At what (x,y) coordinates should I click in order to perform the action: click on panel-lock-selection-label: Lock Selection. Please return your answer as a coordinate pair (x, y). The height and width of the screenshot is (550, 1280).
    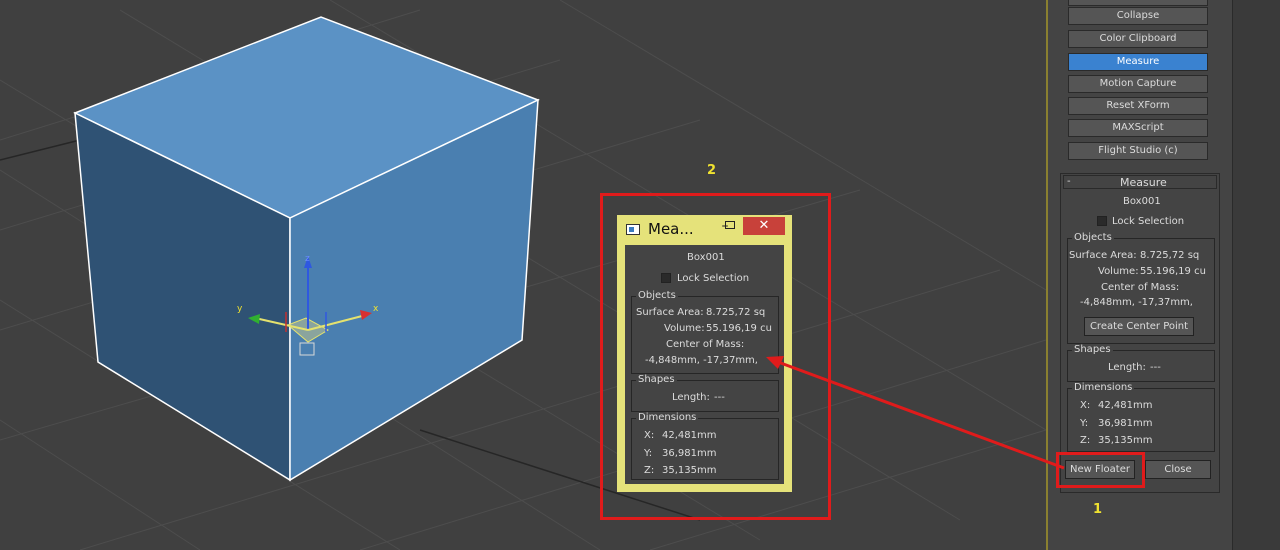
    Looking at the image, I should click on (1148, 221).